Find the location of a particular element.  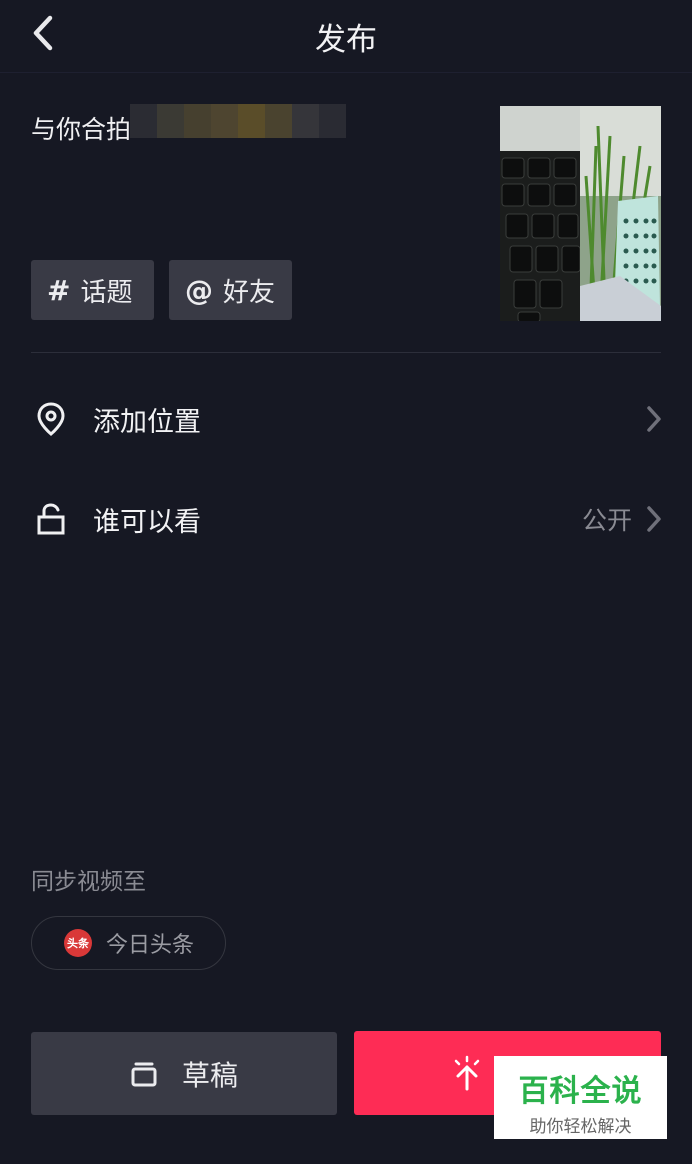

top-bar: 发布 is located at coordinates (346, 36).